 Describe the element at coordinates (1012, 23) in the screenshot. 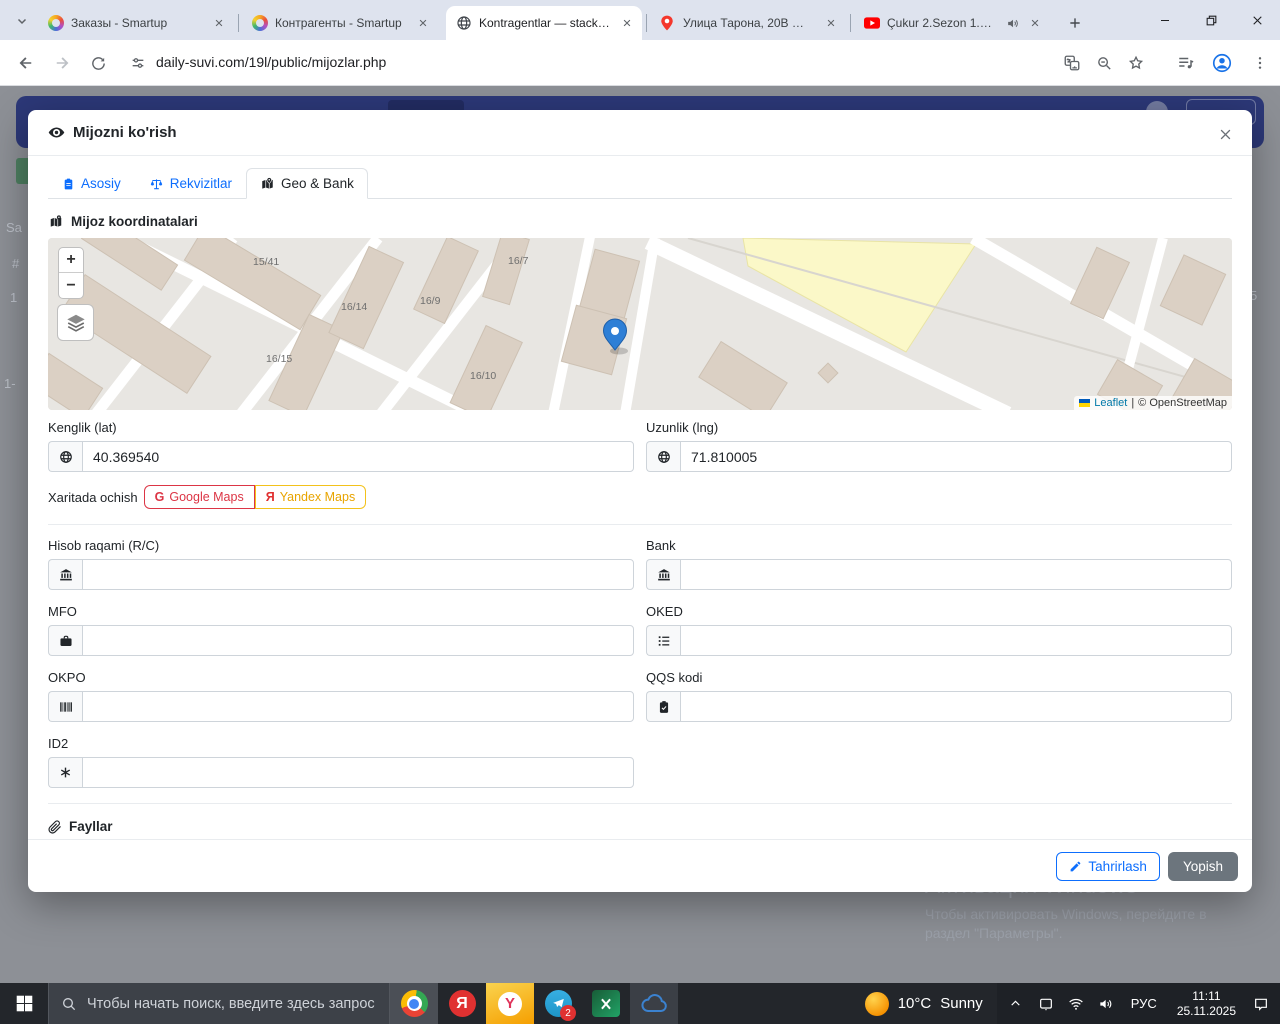

I see `tab-audio-icon` at that location.